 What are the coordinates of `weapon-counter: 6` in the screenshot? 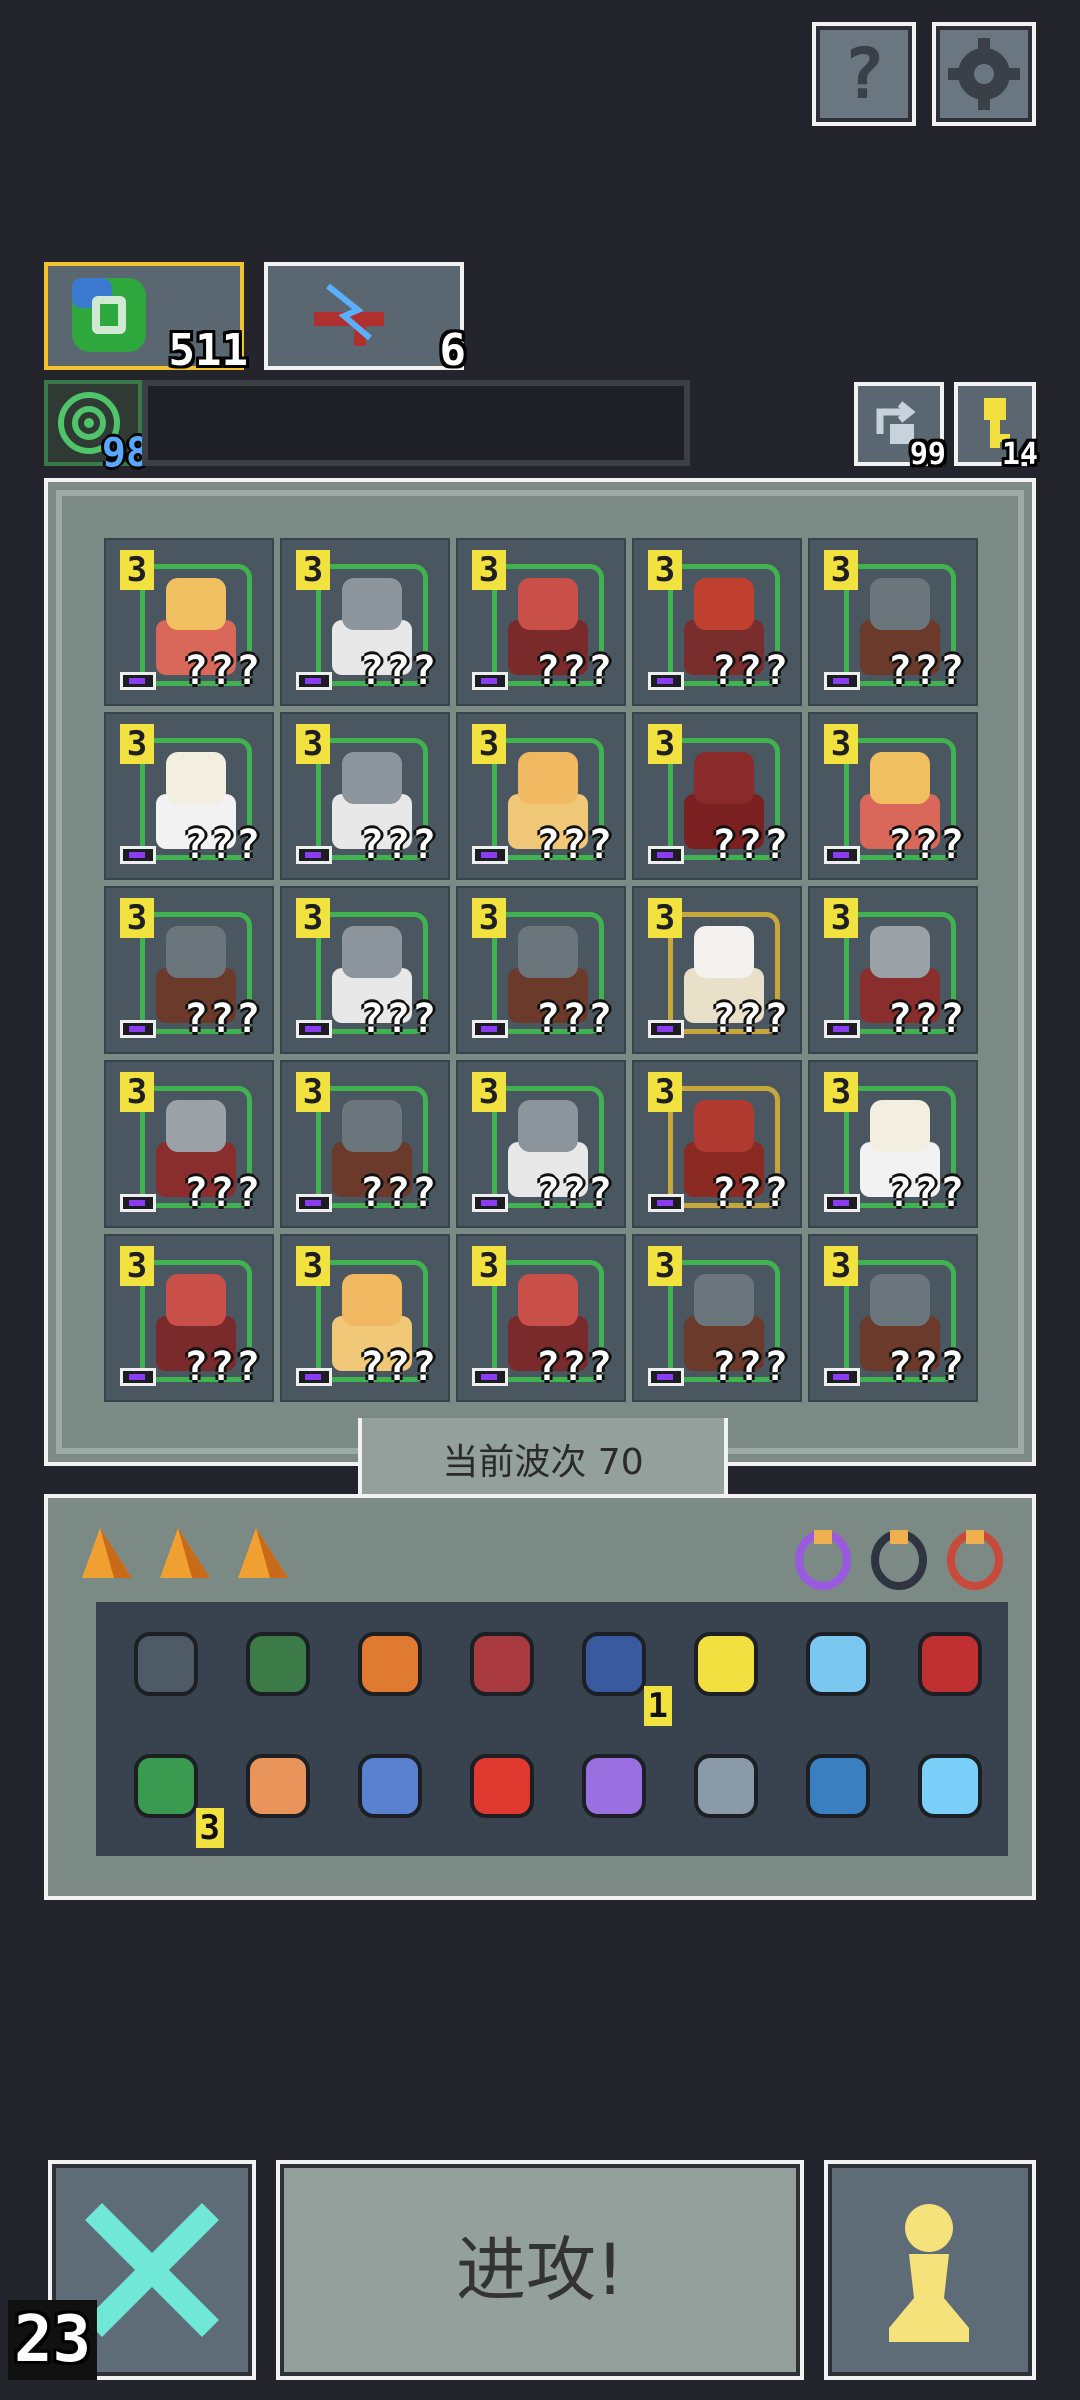 It's located at (365, 319).